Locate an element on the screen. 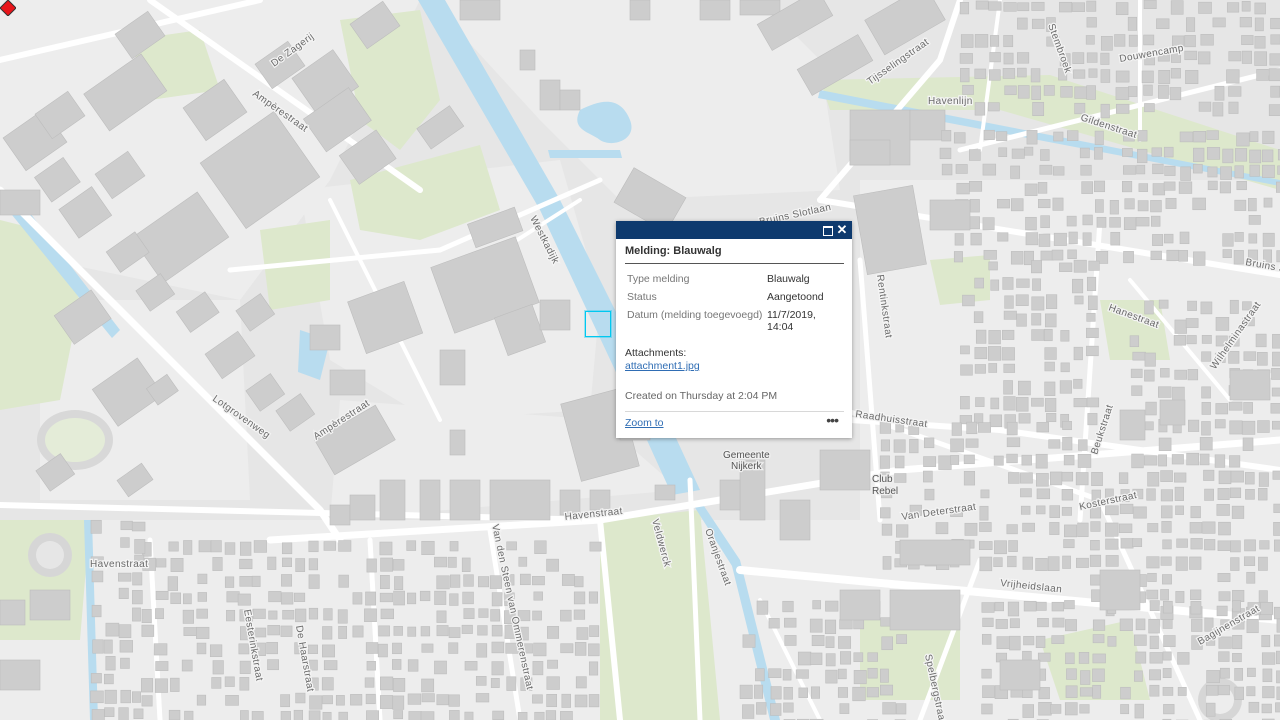  field-name: Type melding is located at coordinates (658, 279).